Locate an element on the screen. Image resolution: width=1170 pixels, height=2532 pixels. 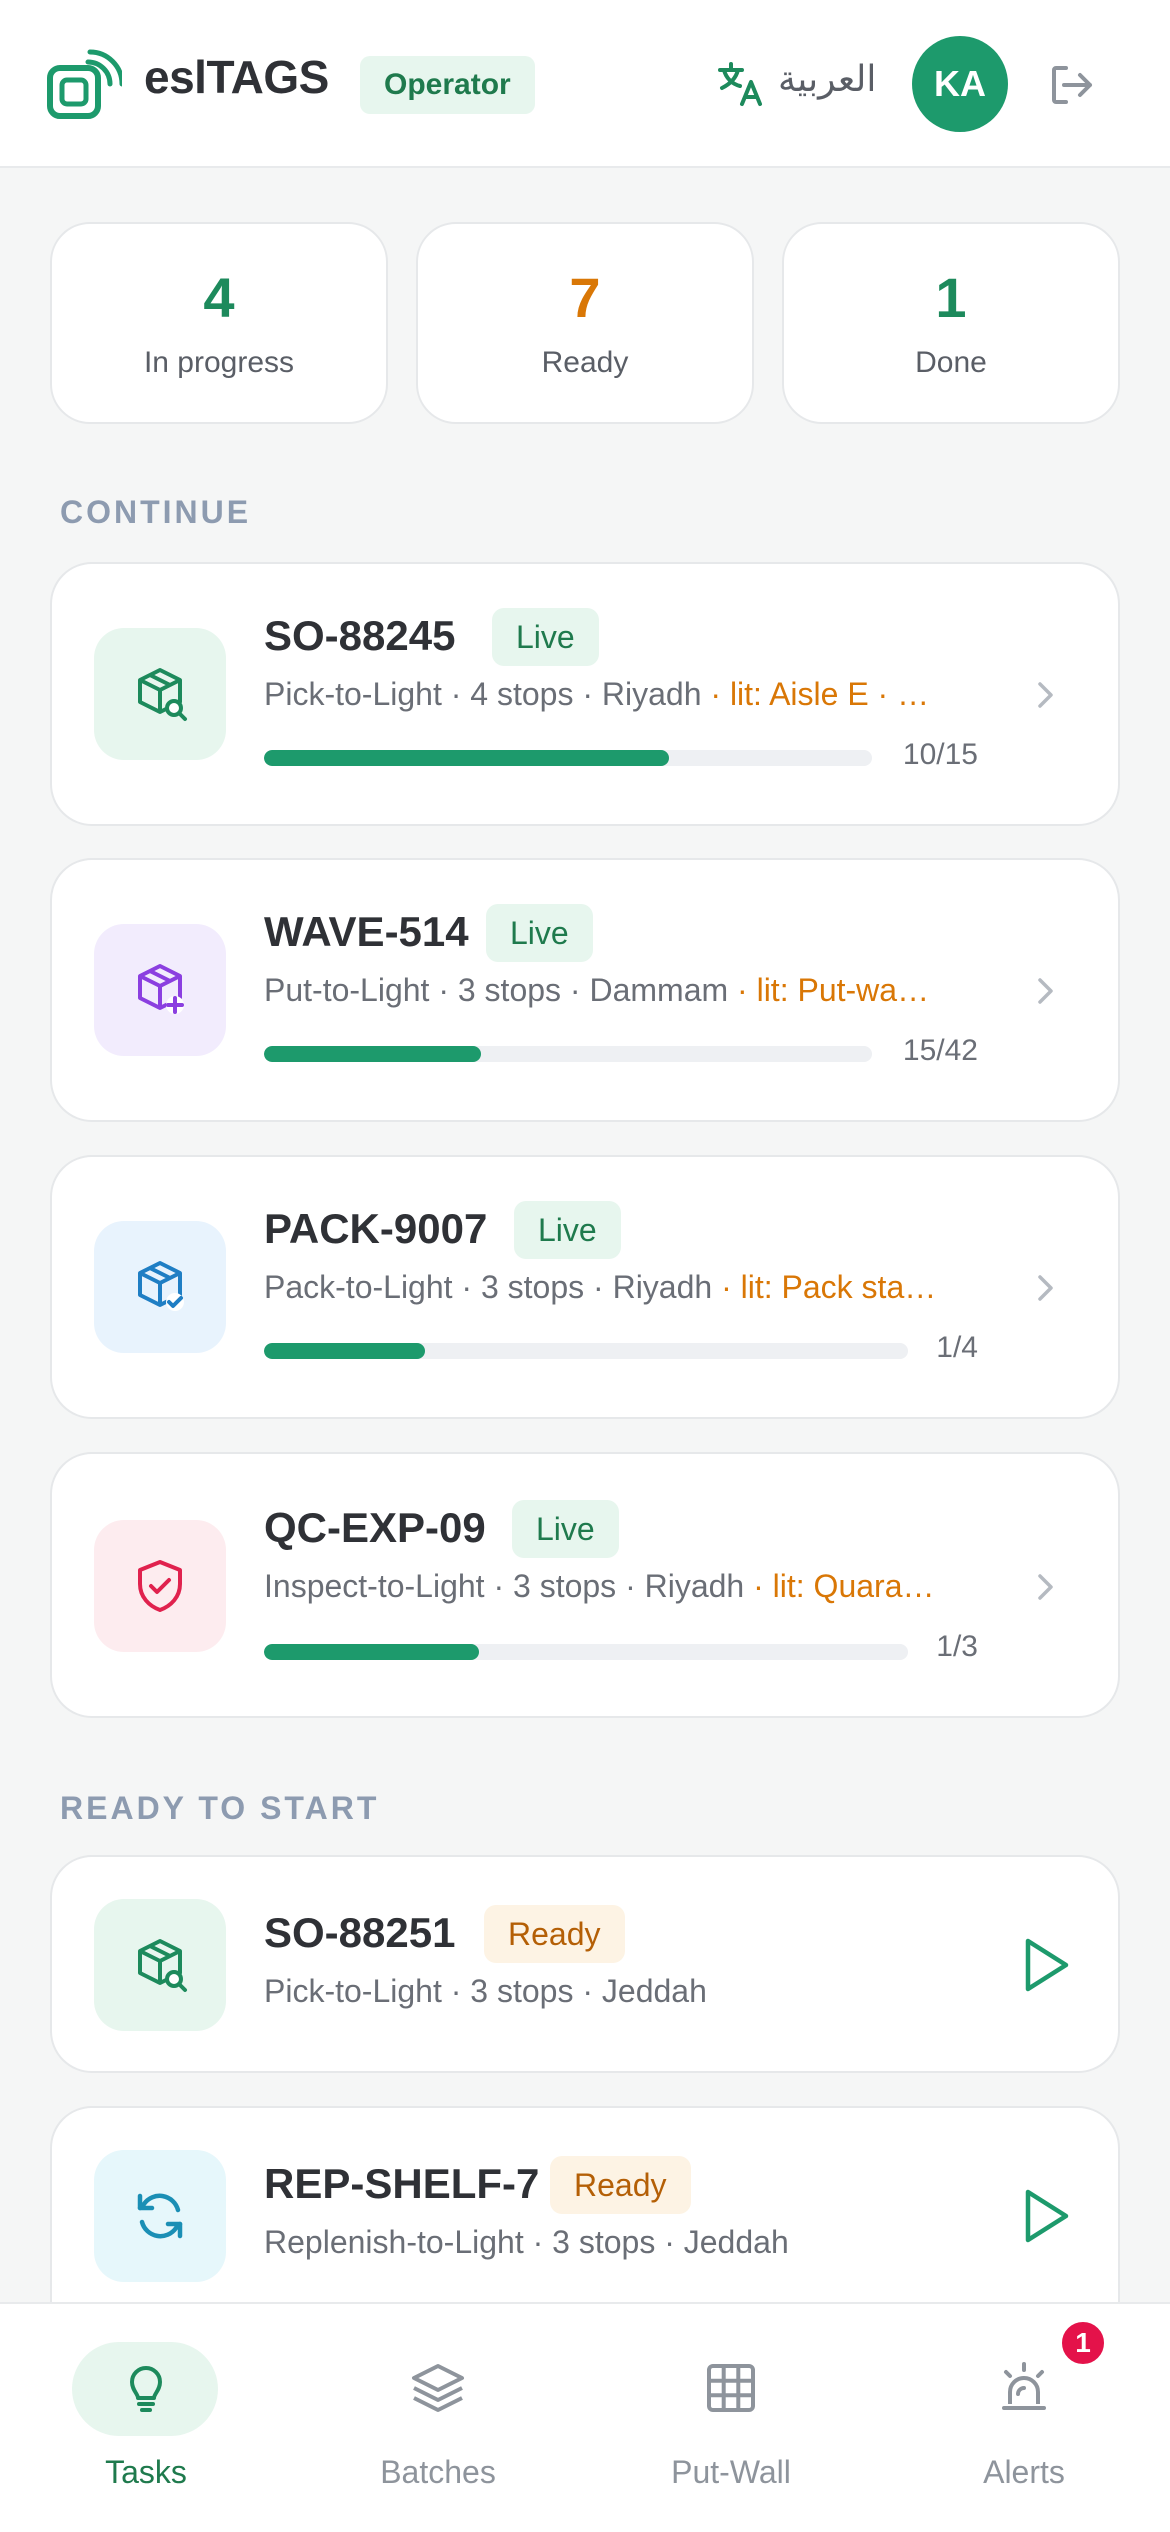
task-mode: Pack-to-Light is located at coordinates (358, 1287).